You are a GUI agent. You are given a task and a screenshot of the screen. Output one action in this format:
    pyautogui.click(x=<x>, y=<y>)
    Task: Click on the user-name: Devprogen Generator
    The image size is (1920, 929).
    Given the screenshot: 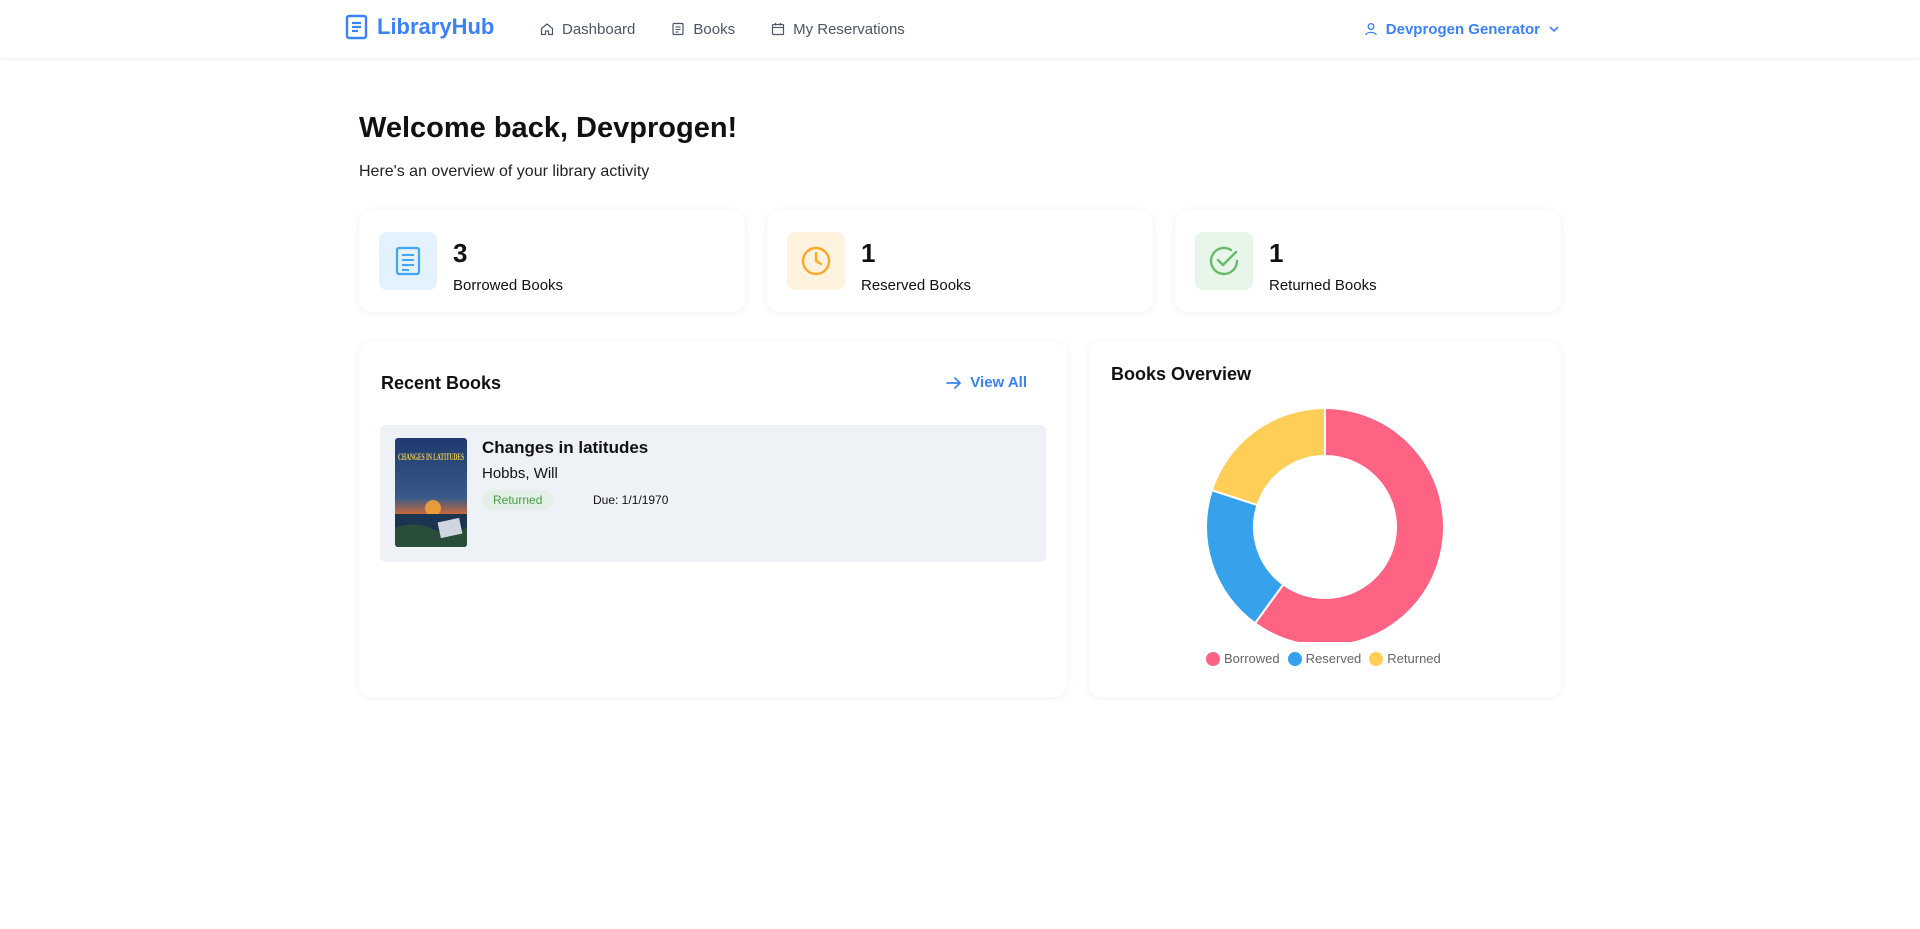 What is the action you would take?
    pyautogui.click(x=1462, y=29)
    